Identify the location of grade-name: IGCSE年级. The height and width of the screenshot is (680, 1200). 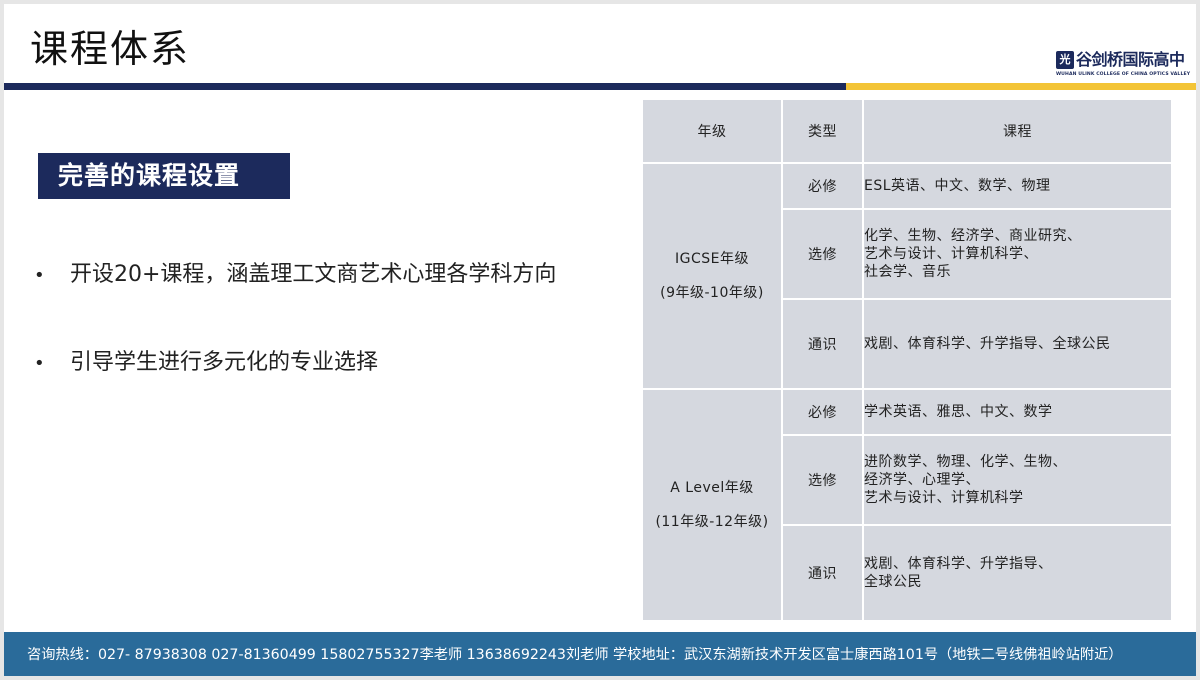
(712, 259).